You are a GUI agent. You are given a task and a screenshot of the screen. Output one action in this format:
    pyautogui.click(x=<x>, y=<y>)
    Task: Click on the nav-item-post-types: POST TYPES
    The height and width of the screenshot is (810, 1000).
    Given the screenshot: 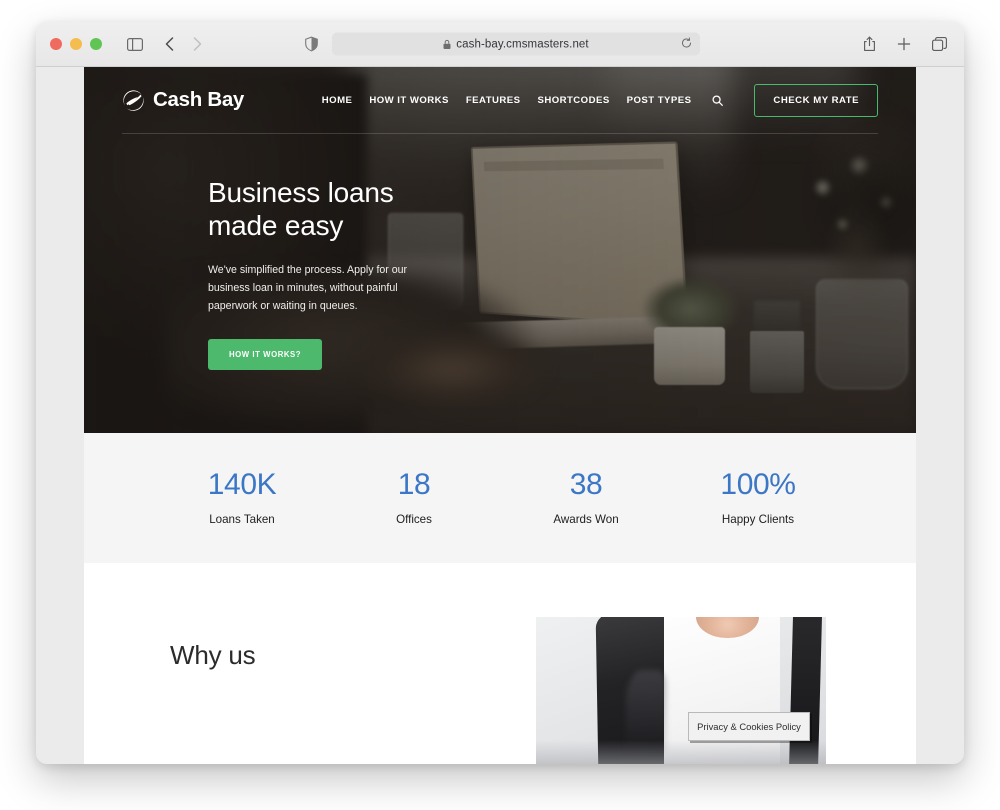 What is the action you would take?
    pyautogui.click(x=659, y=100)
    